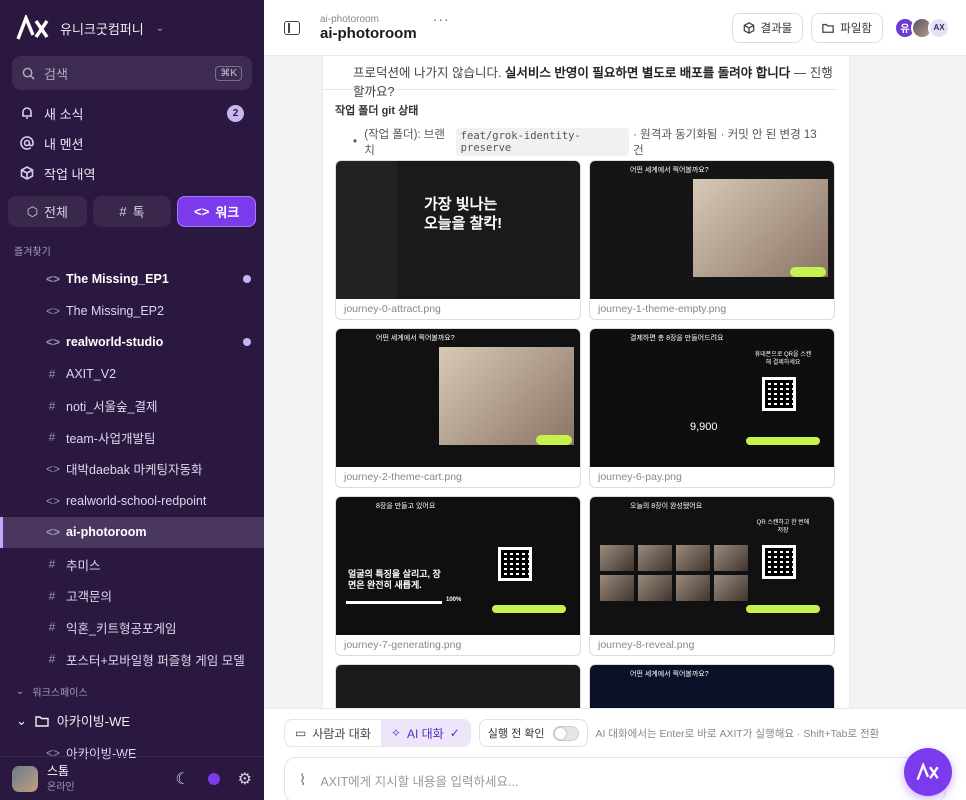 This screenshot has width=966, height=800. I want to click on channel-item: <> The Missing_EP1, so click(132, 279).